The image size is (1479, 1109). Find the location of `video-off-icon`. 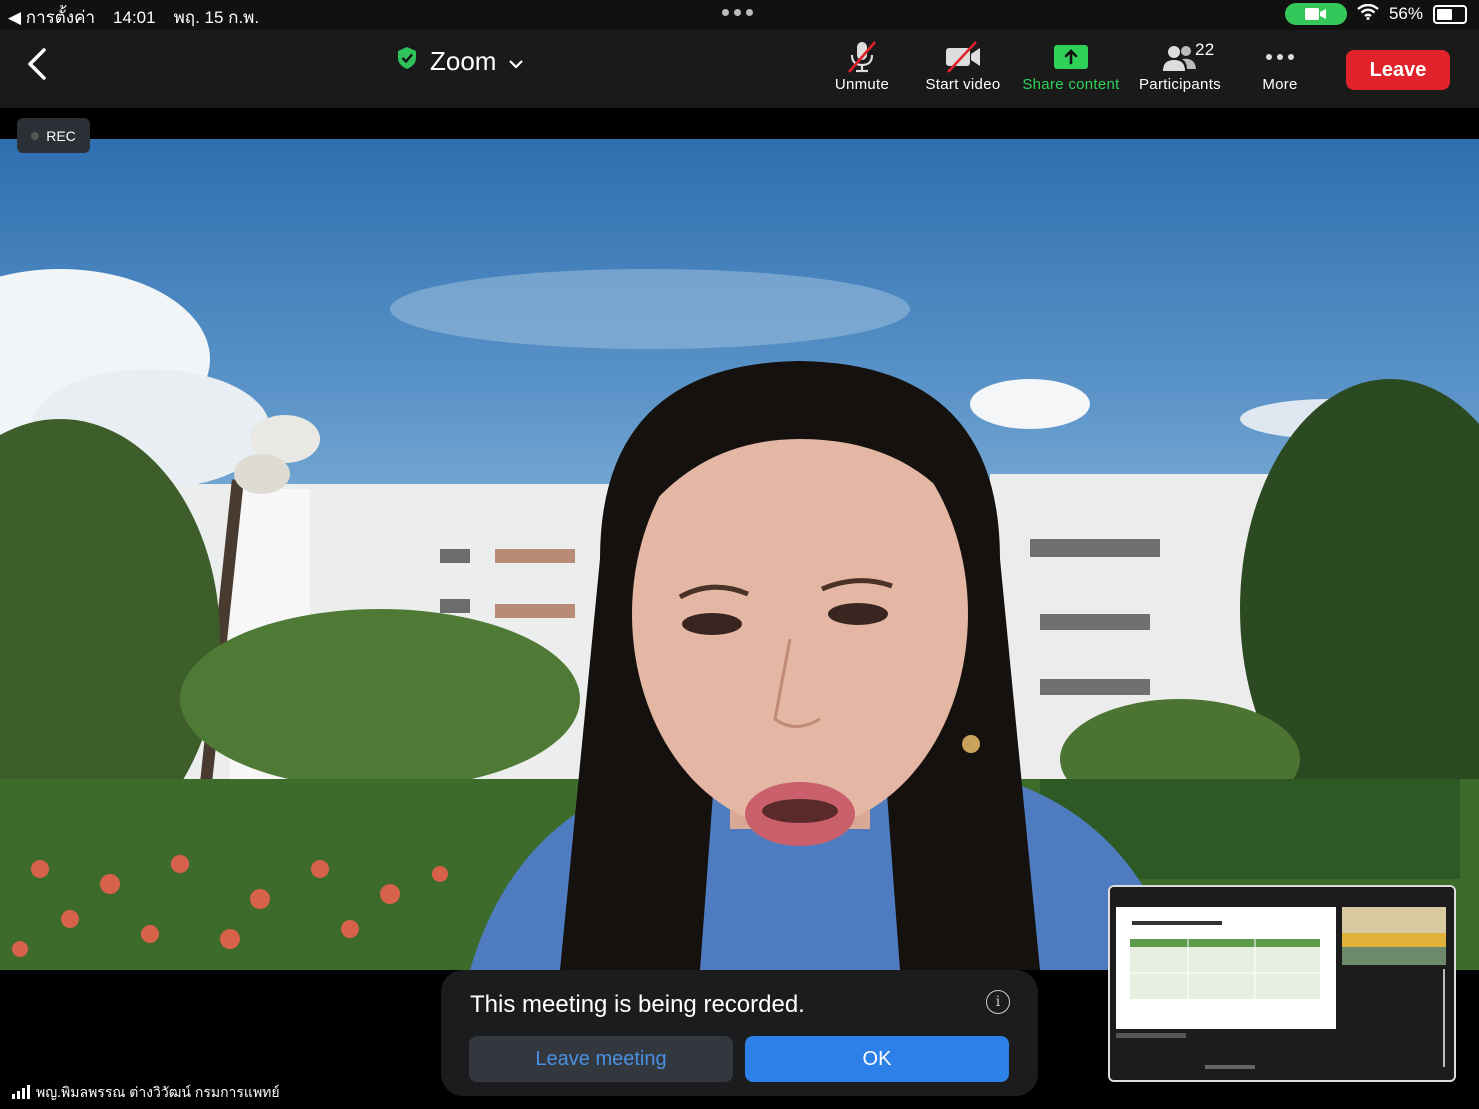

video-off-icon is located at coordinates (963, 57).